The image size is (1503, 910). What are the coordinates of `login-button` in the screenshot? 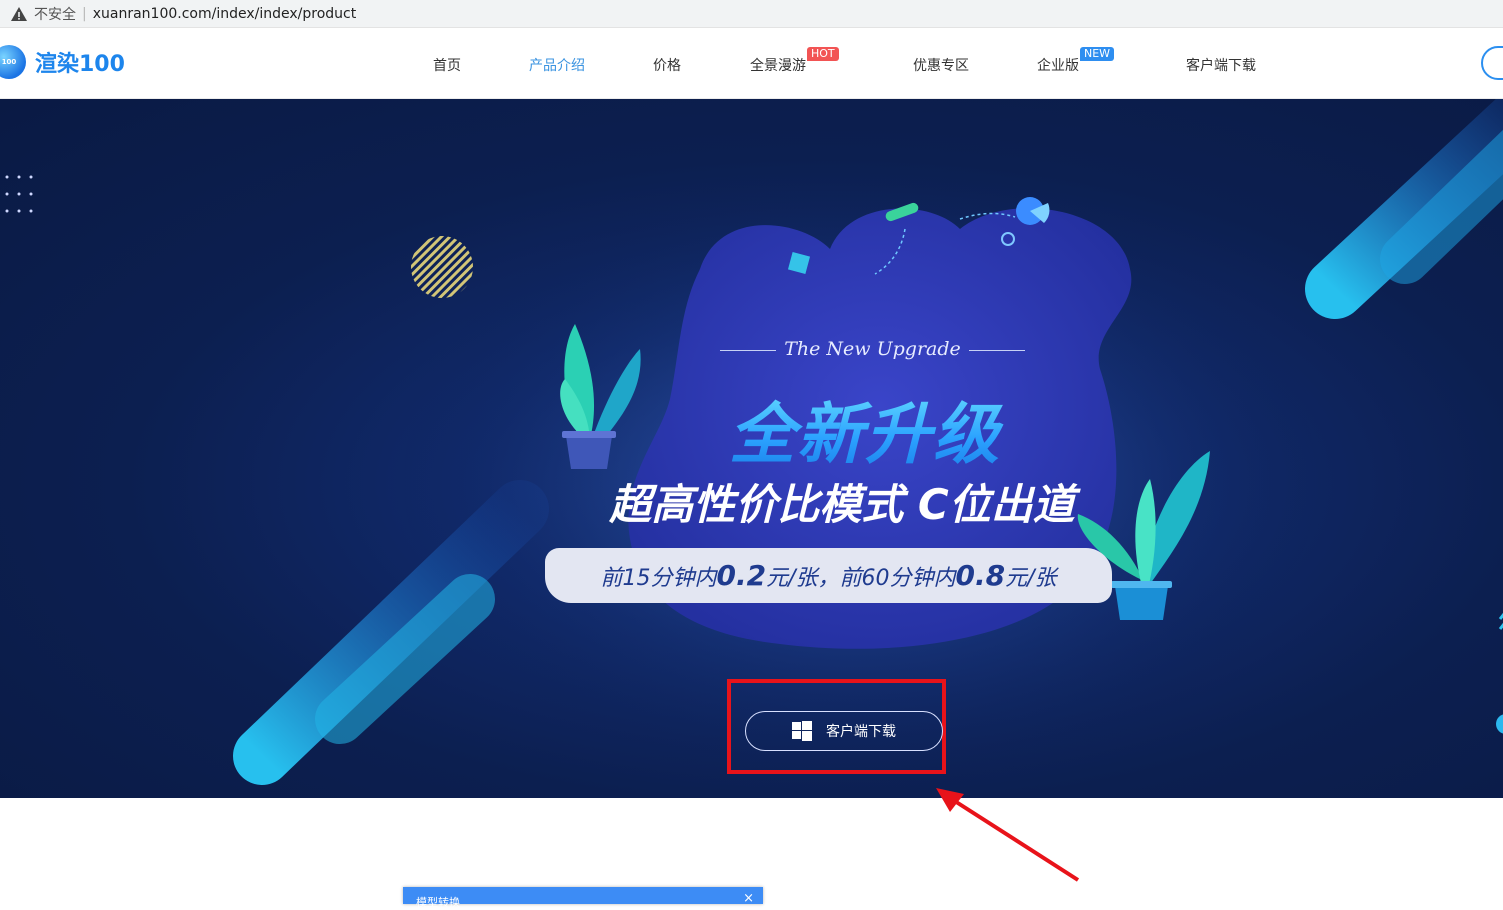 It's located at (1492, 63).